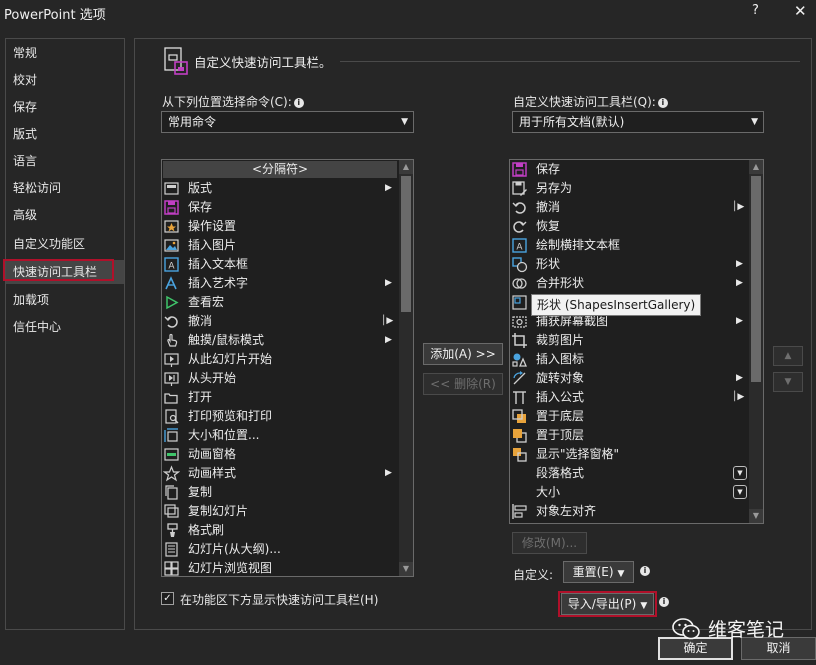 The image size is (816, 665). I want to click on info-icon: i, so click(645, 571).